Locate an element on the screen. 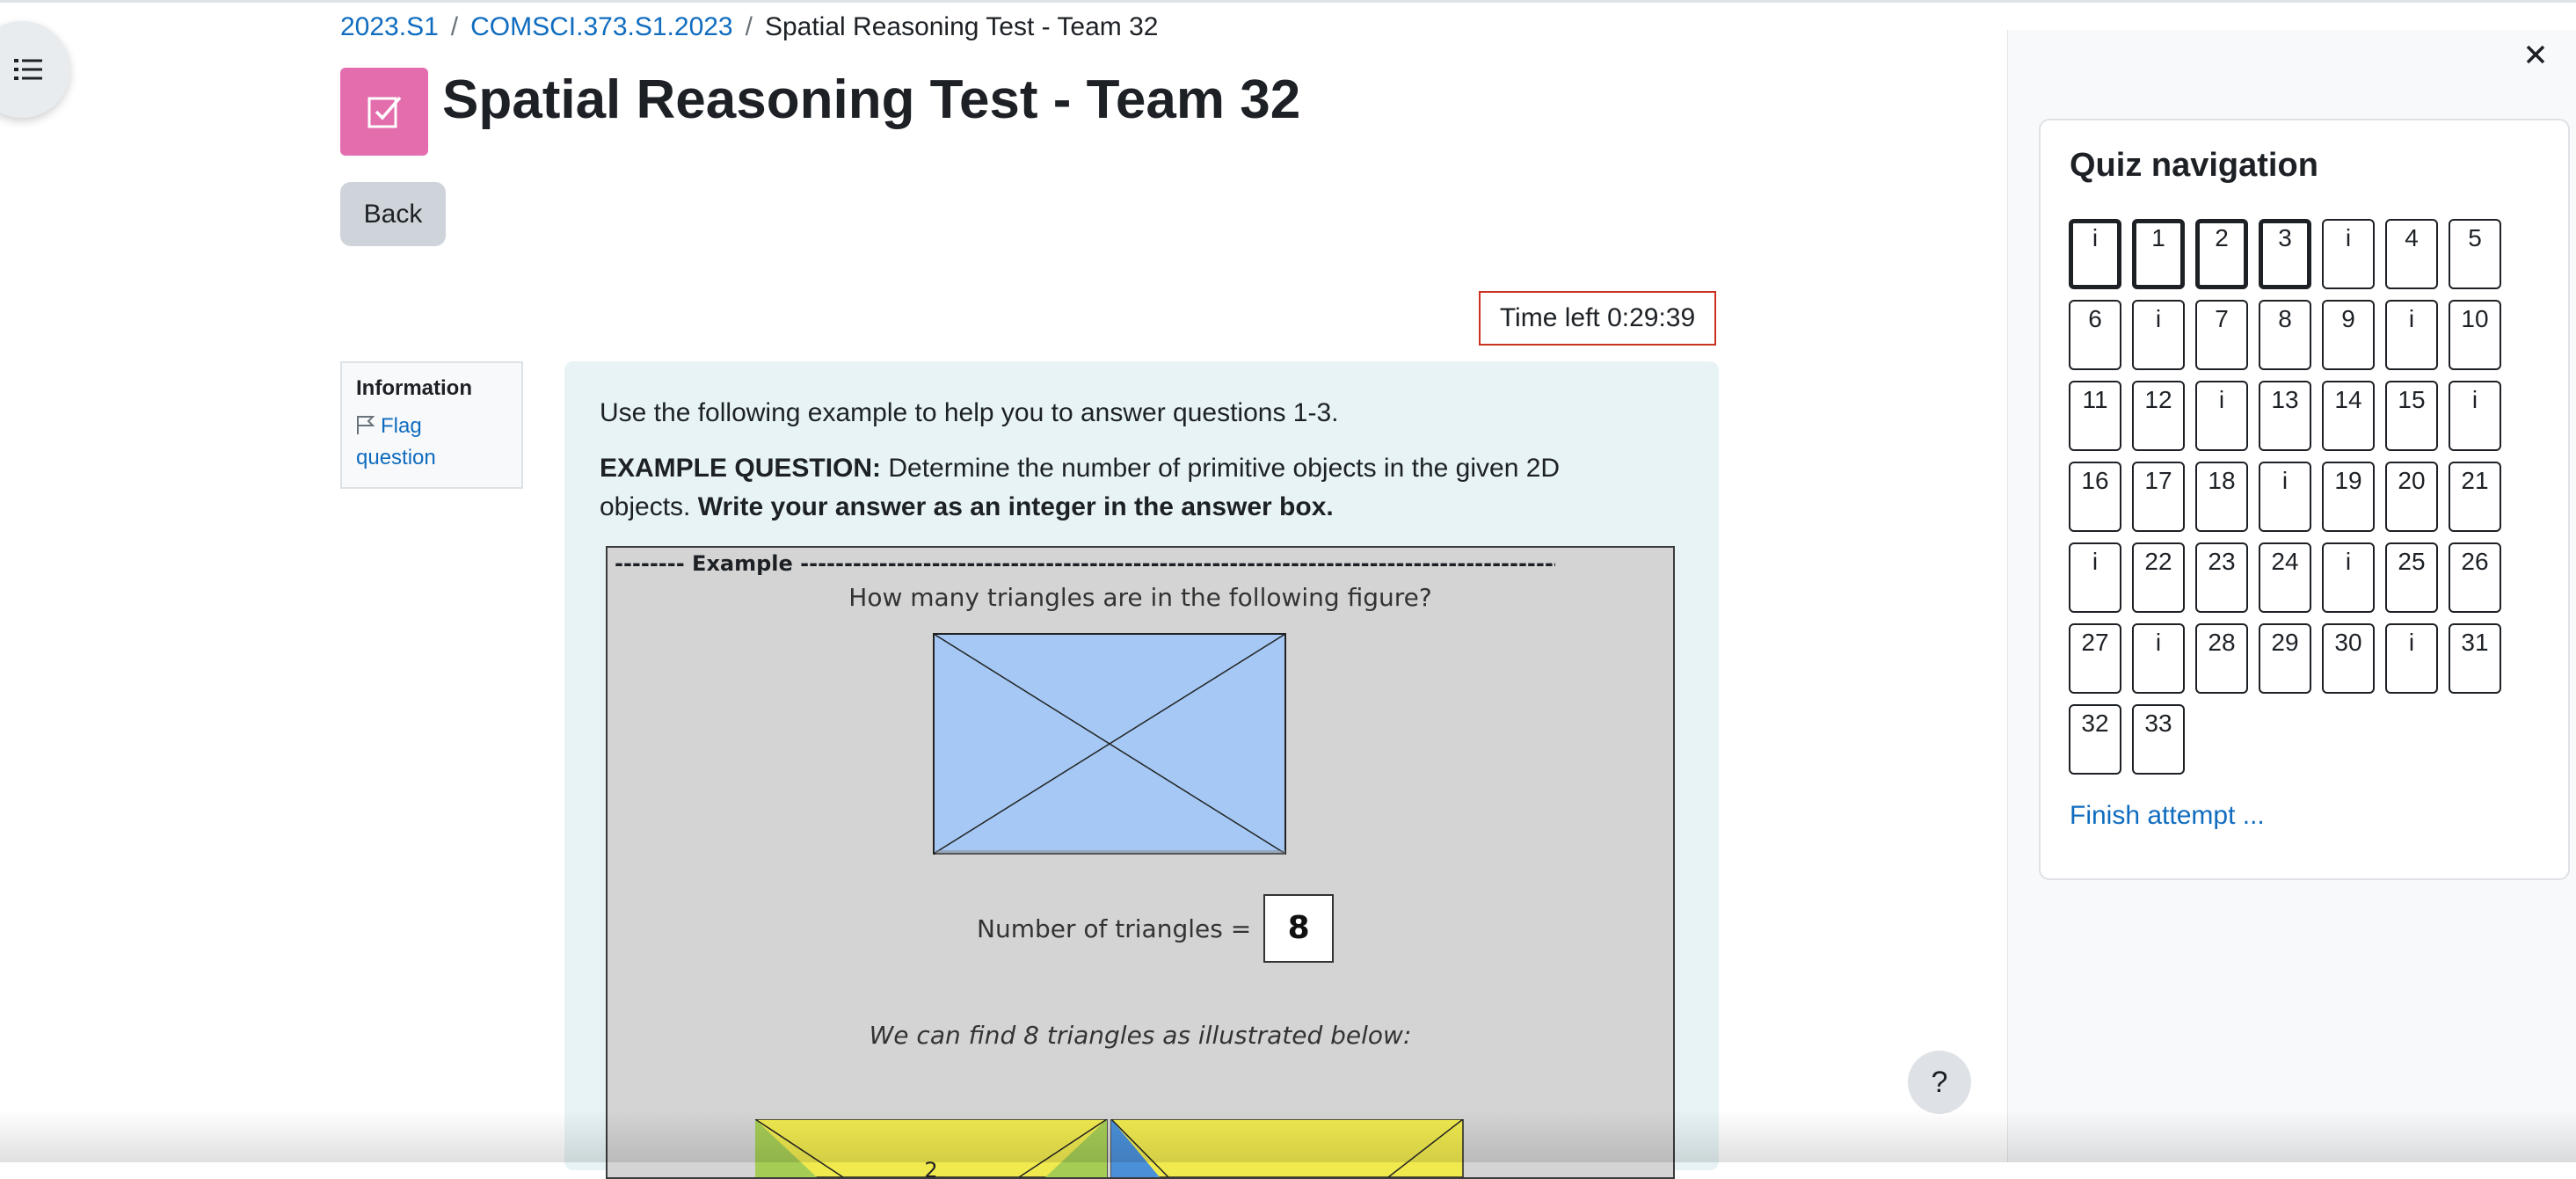 The height and width of the screenshot is (1179, 2576). breadcrumb-link-term: 2023.S1 is located at coordinates (389, 26).